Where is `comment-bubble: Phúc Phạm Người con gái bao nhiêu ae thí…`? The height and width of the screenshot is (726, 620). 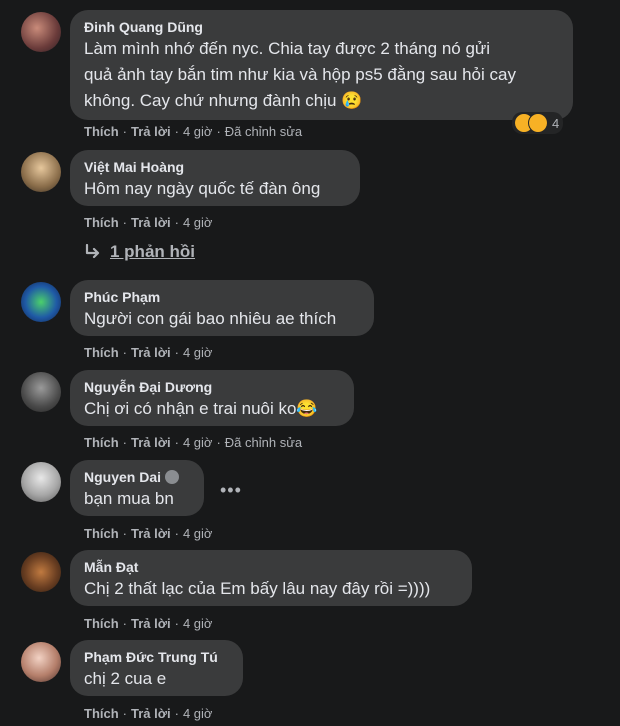
comment-bubble: Phúc Phạm Người con gái bao nhiêu ae thí… is located at coordinates (222, 308).